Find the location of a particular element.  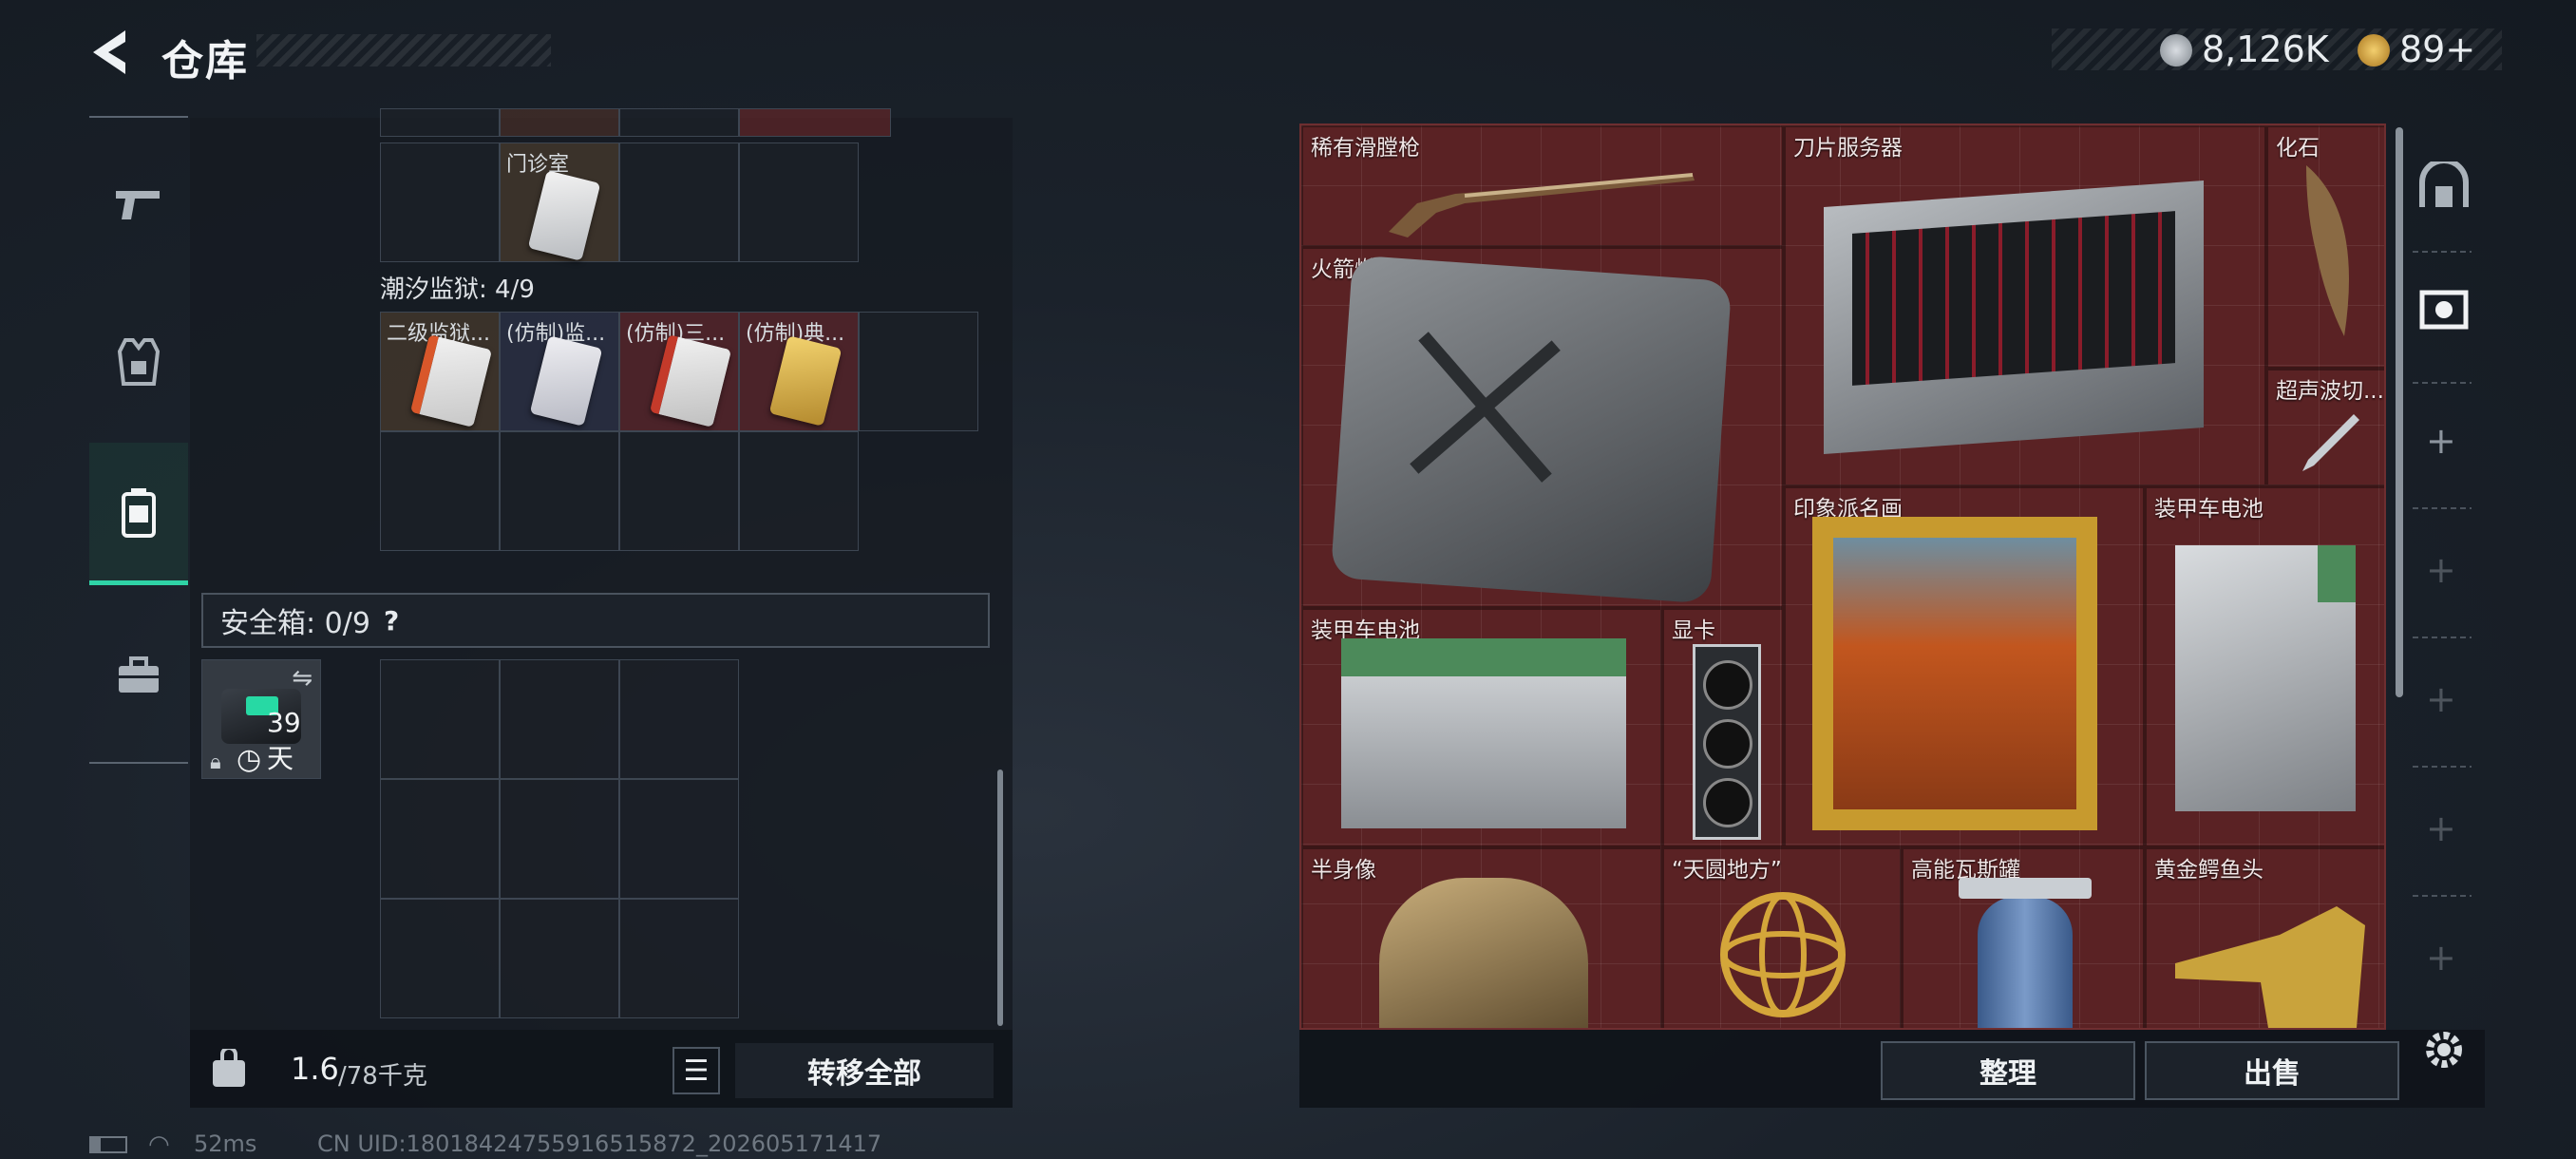

prison-section-label: 潮汐监狱: 4/9 is located at coordinates (457, 290).